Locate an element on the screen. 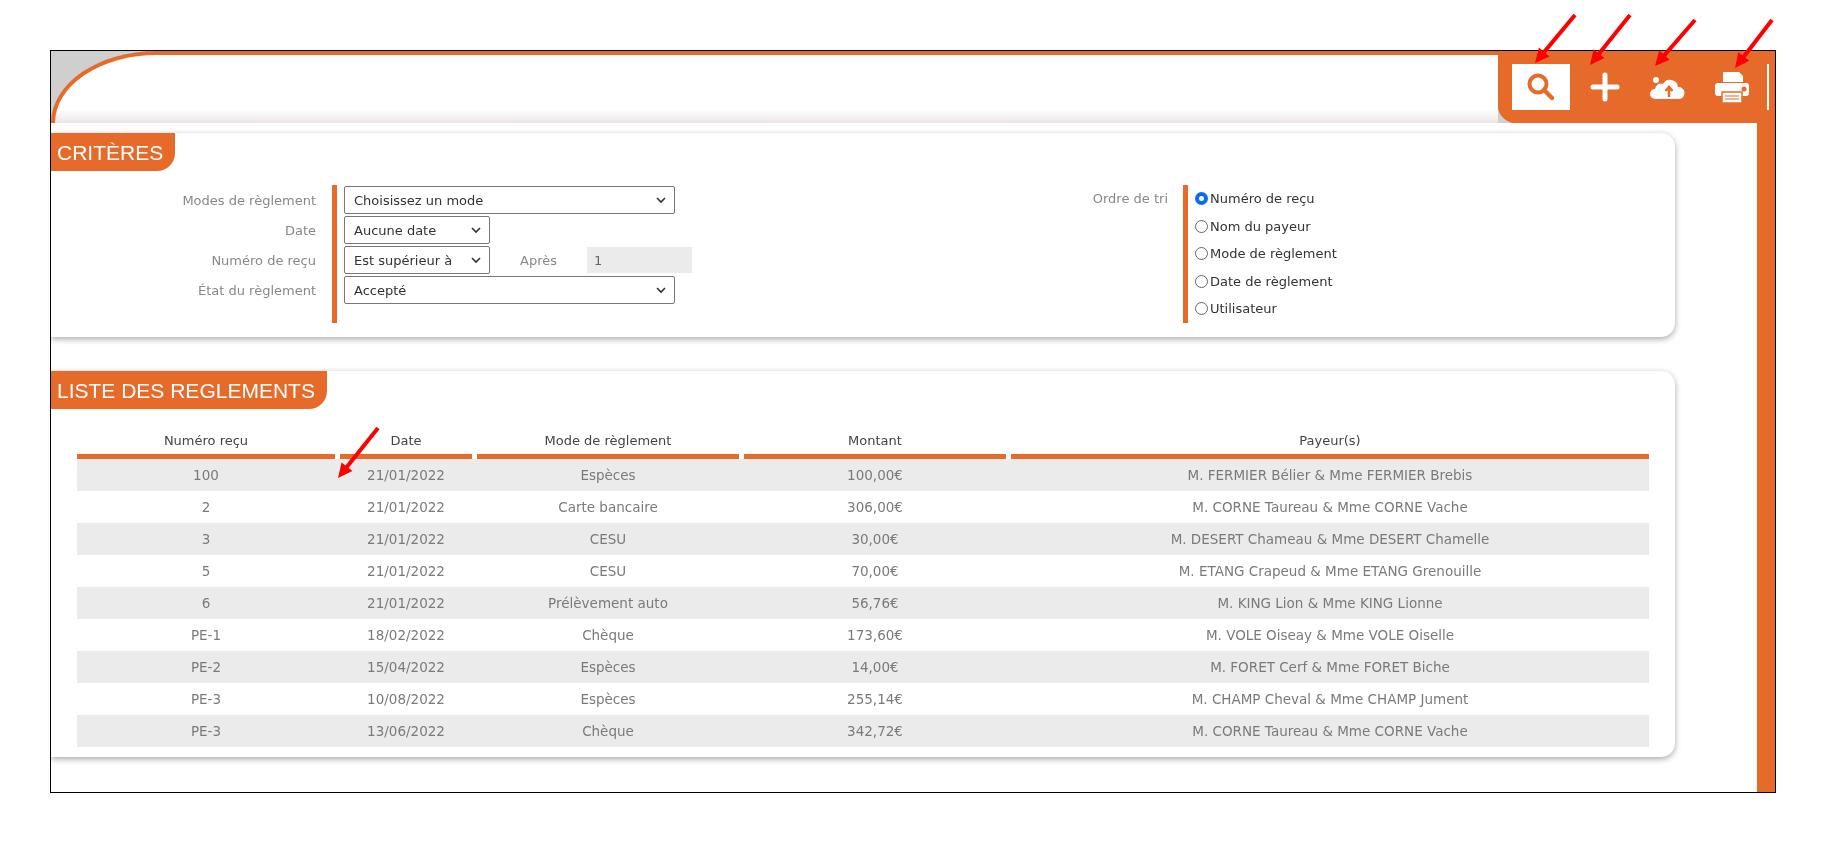 Image resolution: width=1826 pixels, height=843 pixels. table-cell-text: 13/06/2022 is located at coordinates (406, 730).